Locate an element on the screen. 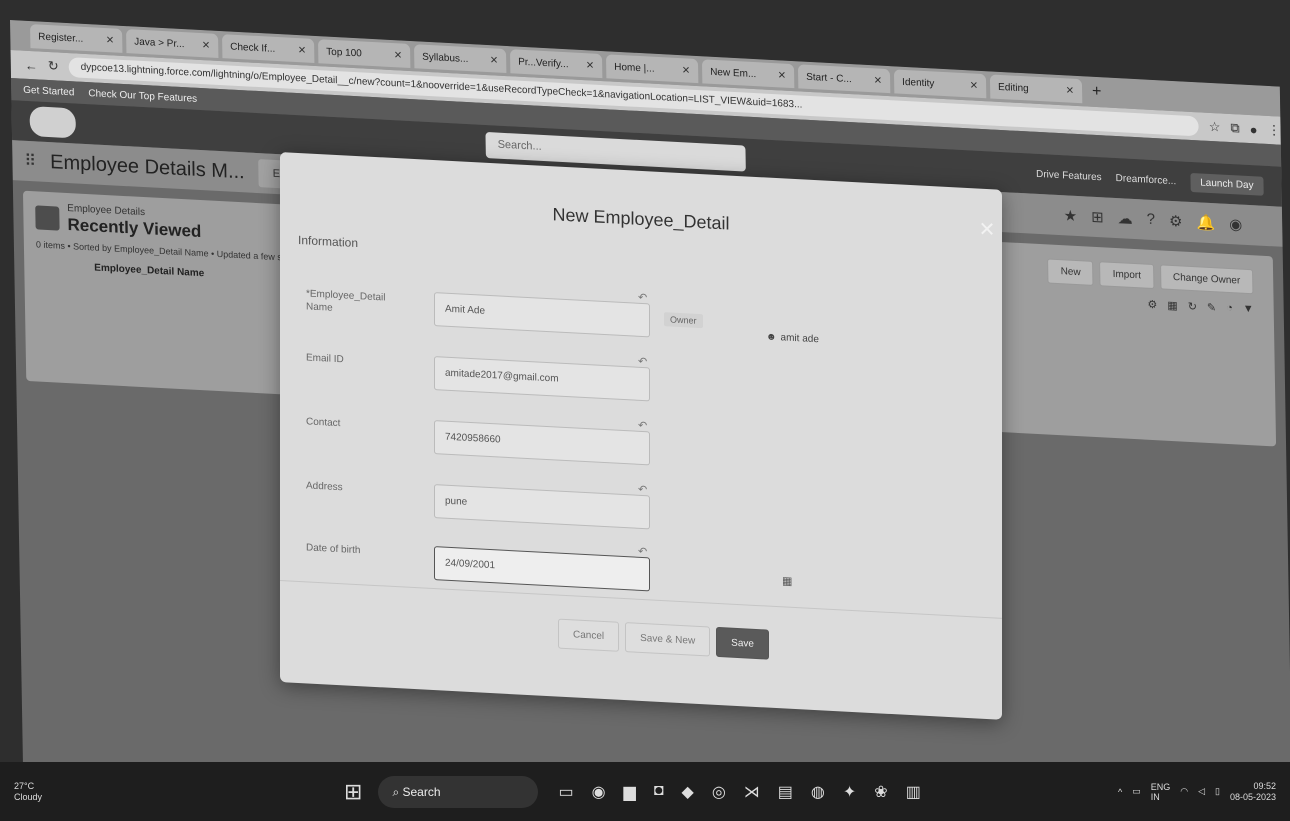 Image resolution: width=1290 pixels, height=821 pixels. avatar: ◉ is located at coordinates (1235, 224).